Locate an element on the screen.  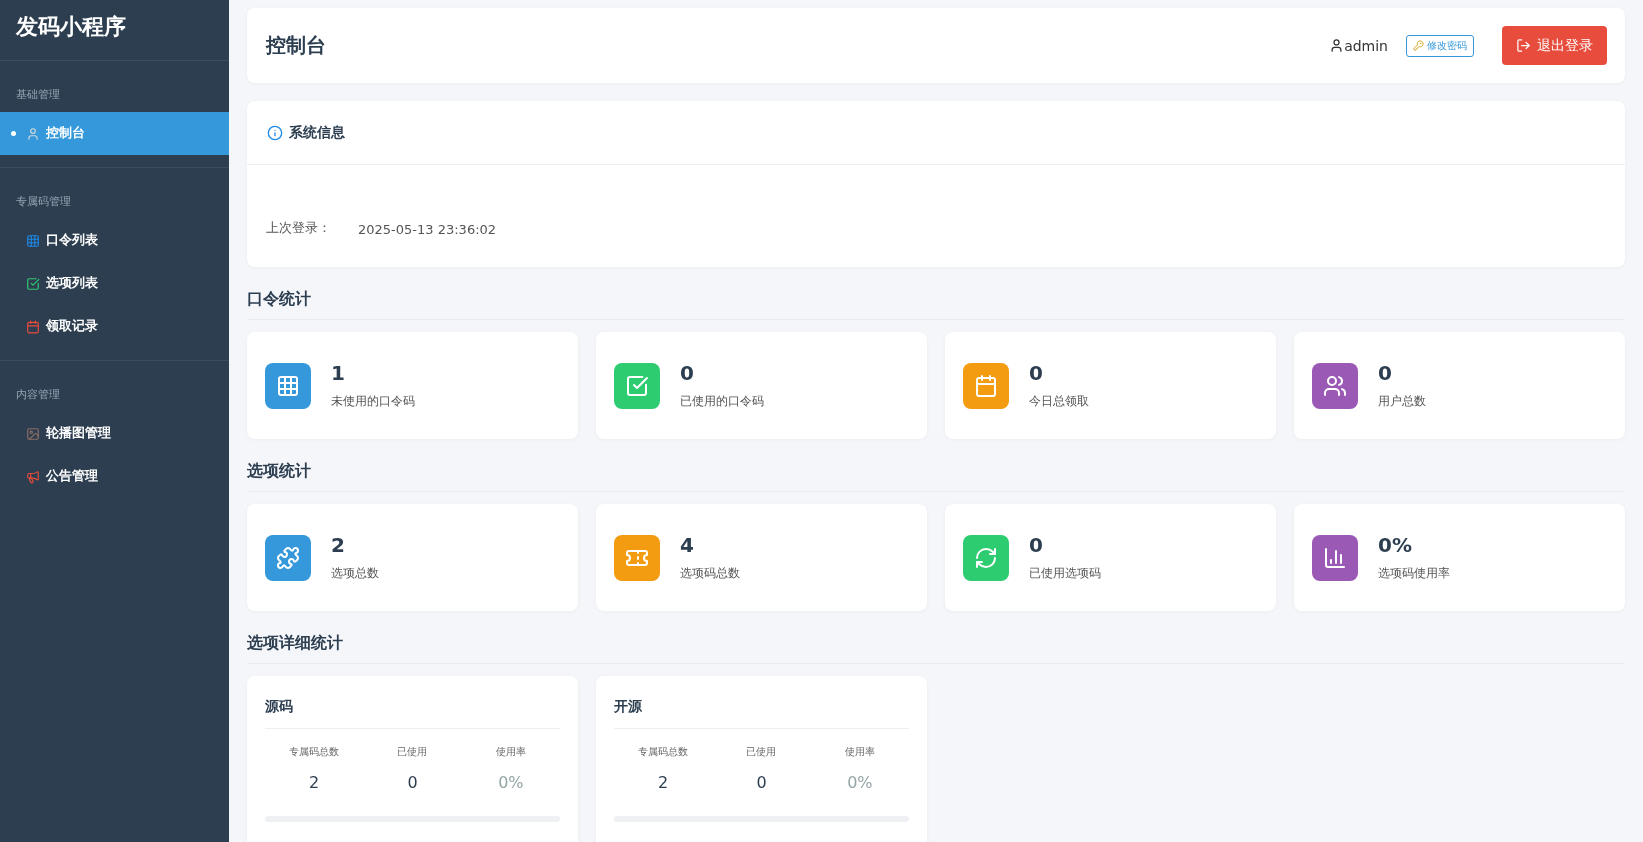
user-name: admin is located at coordinates (1366, 45).